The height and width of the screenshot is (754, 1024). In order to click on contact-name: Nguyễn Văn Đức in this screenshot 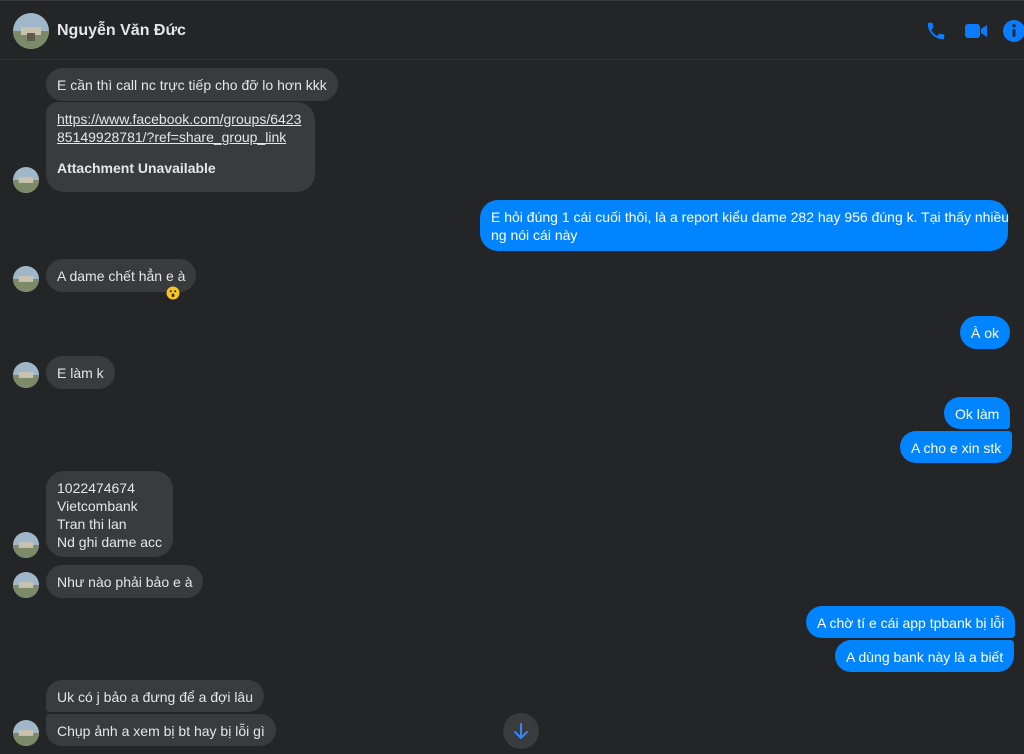, I will do `click(121, 31)`.